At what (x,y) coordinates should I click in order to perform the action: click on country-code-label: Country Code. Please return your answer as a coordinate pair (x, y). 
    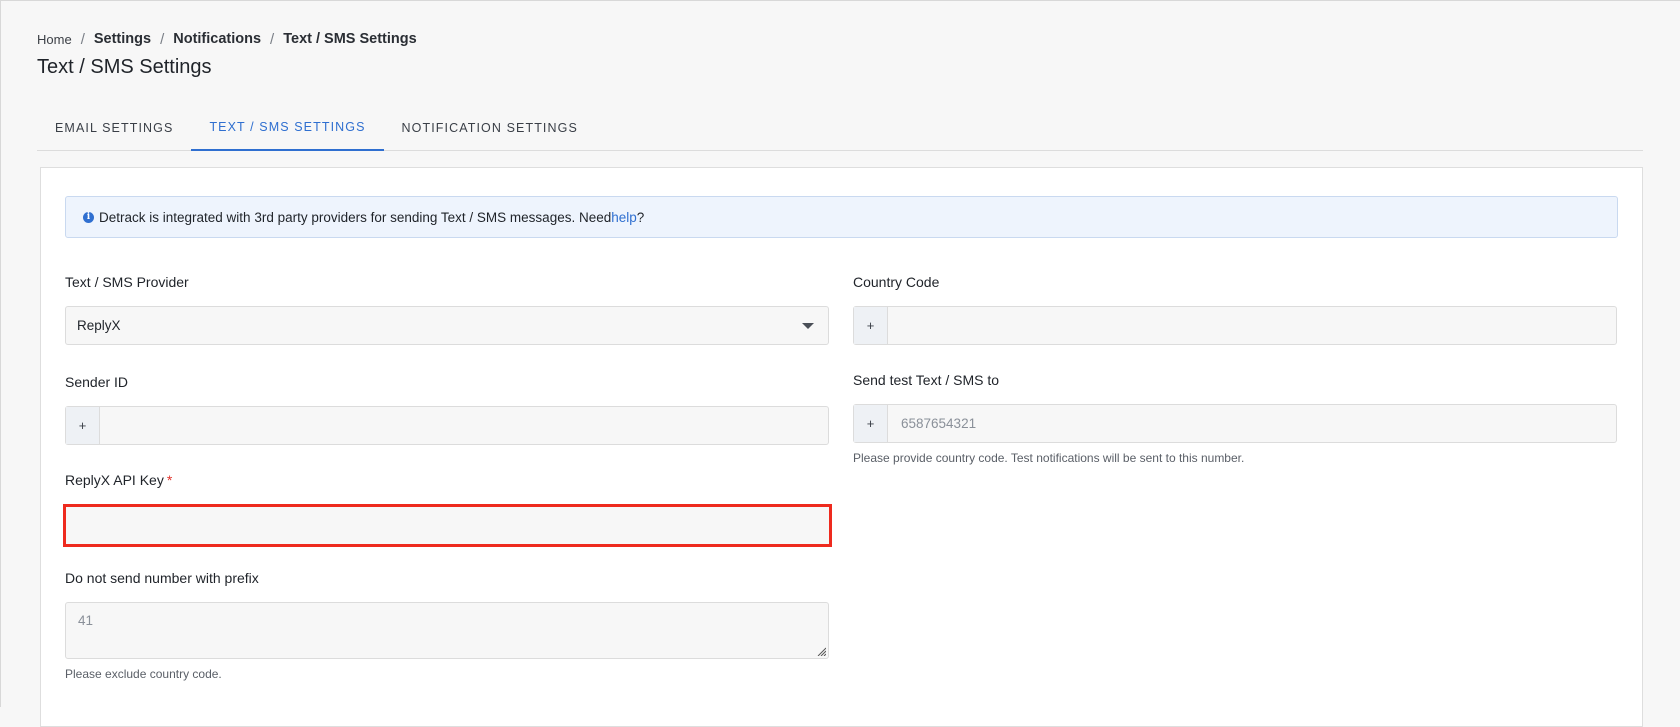
    Looking at the image, I should click on (896, 282).